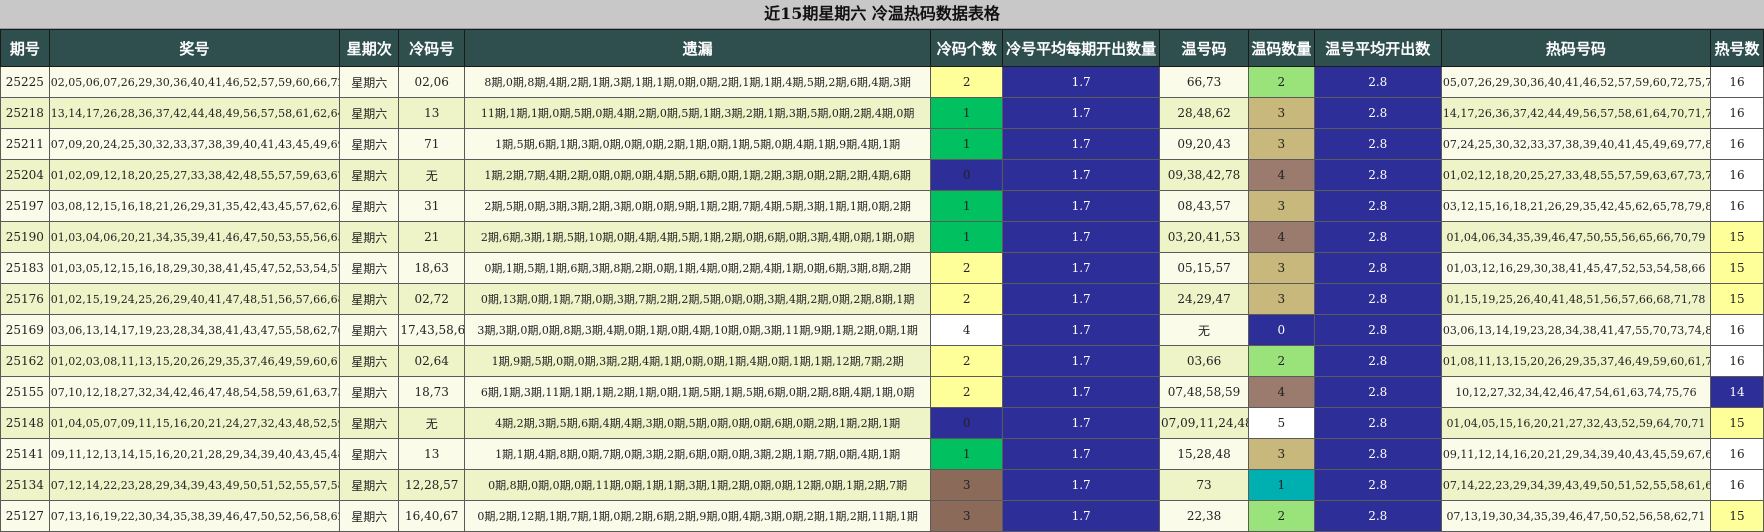  I want to click on cell-cold-count: 4, so click(967, 330).